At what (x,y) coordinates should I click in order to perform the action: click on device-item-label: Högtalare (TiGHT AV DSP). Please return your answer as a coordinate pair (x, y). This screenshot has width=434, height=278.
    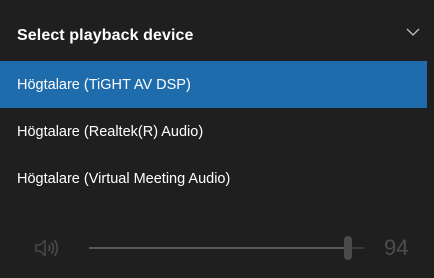
    Looking at the image, I should click on (104, 84).